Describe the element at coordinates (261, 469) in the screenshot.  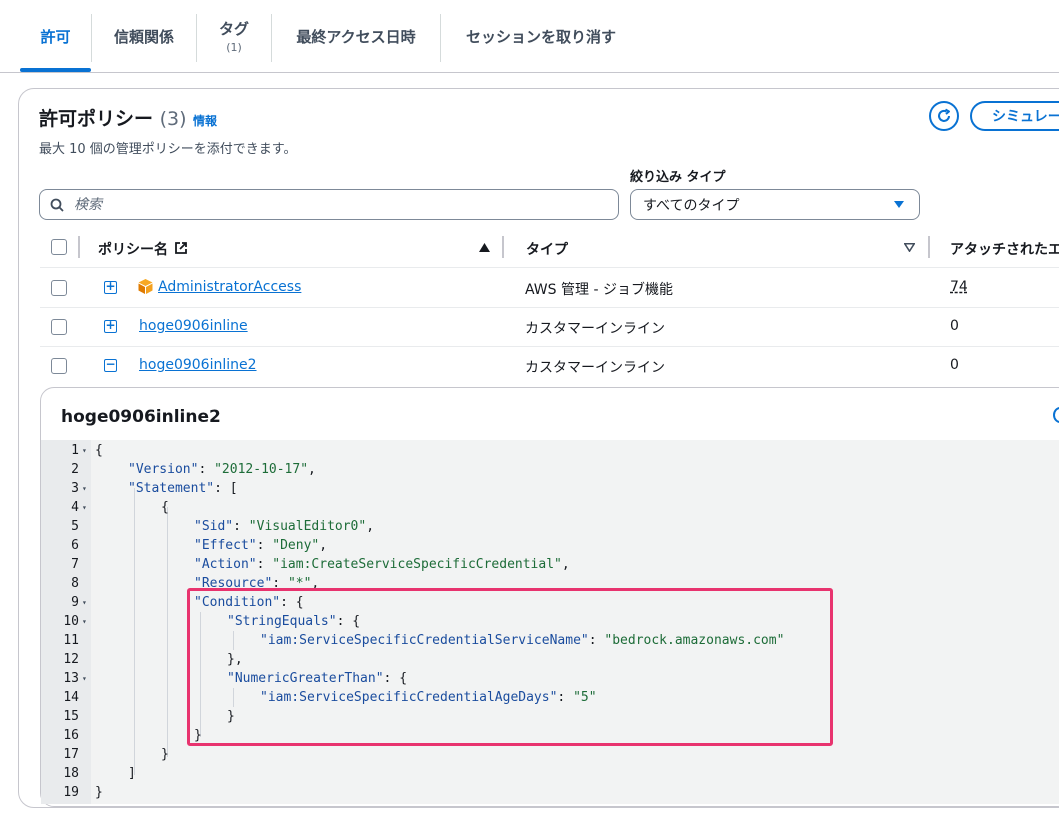
I see `json-value: "2012-10-17"` at that location.